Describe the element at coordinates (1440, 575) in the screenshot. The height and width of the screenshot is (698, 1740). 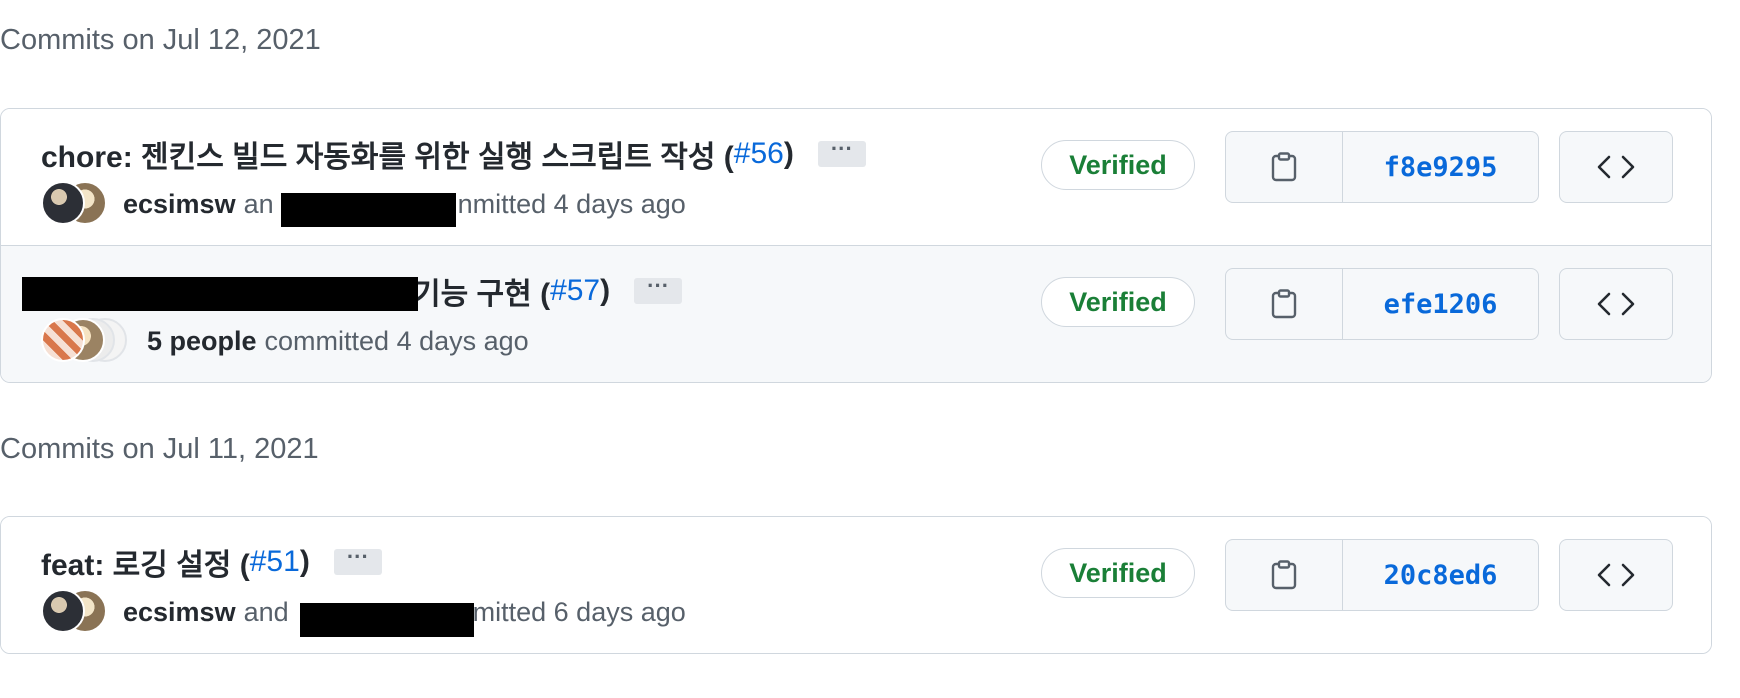
I see `commit-sha-link: 20c8ed6` at that location.